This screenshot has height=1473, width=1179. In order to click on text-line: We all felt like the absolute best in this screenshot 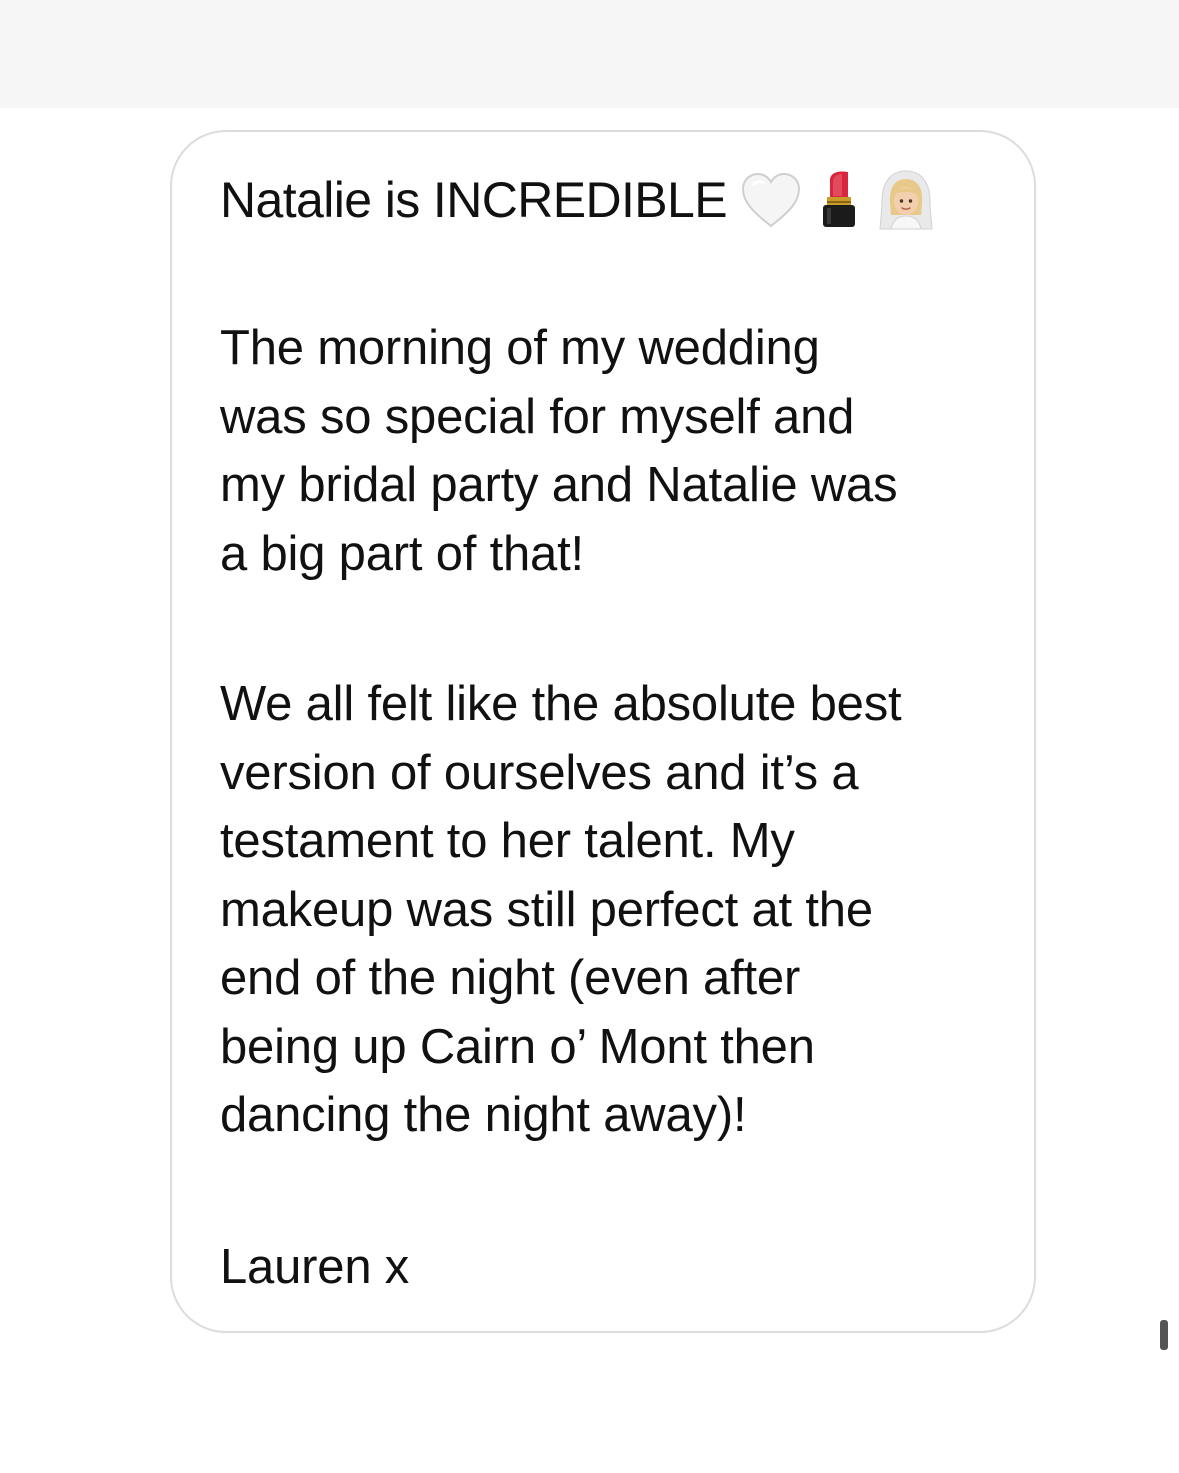, I will do `click(561, 704)`.